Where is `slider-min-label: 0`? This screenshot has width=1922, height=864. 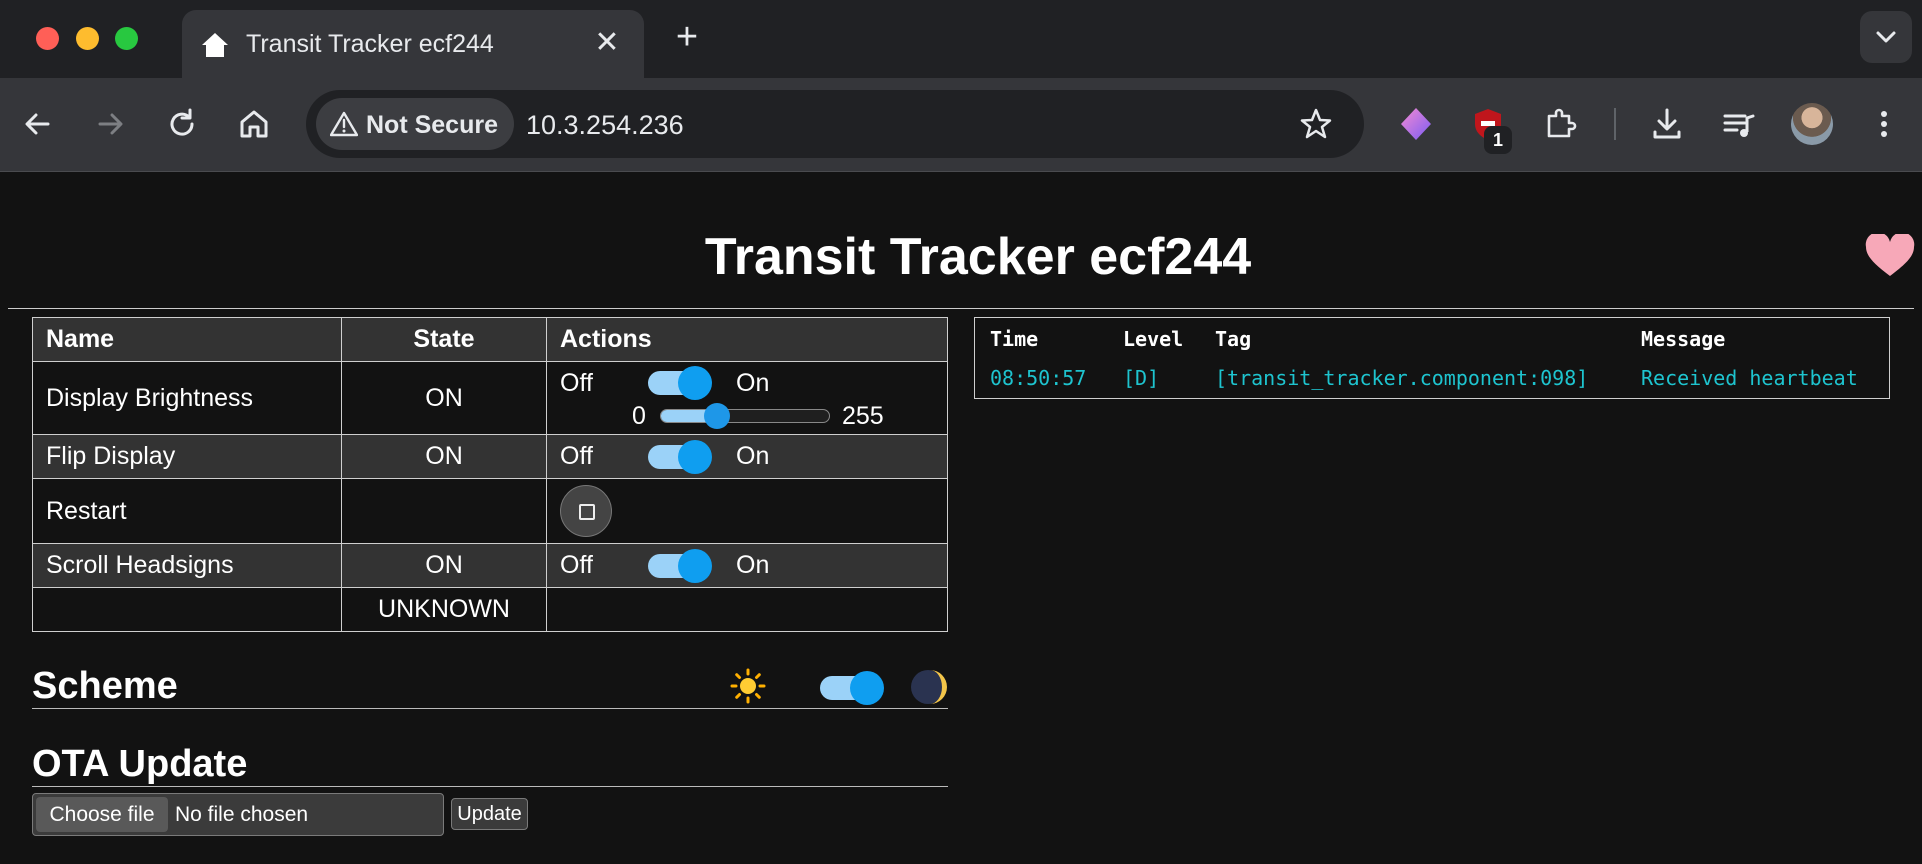
slider-min-label: 0 is located at coordinates (639, 415).